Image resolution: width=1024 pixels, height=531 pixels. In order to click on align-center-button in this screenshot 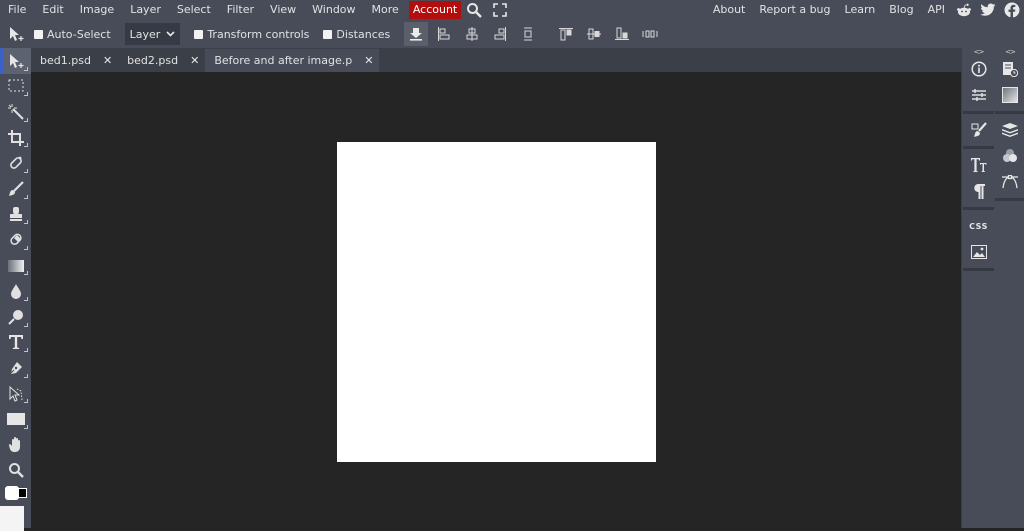, I will do `click(472, 34)`.